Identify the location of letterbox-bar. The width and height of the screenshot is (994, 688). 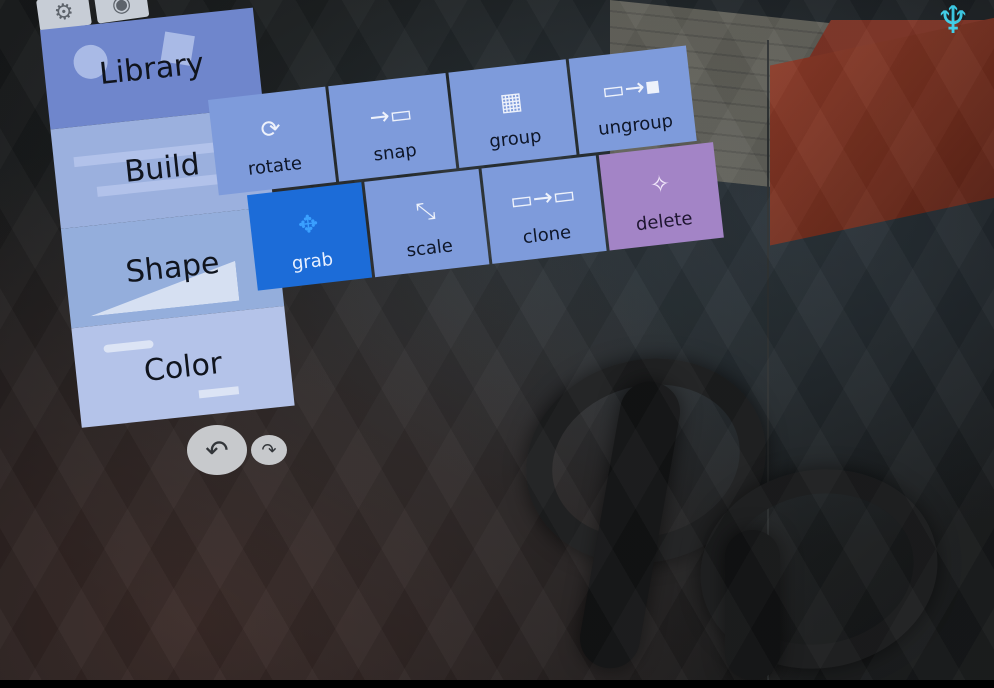
(497, 684).